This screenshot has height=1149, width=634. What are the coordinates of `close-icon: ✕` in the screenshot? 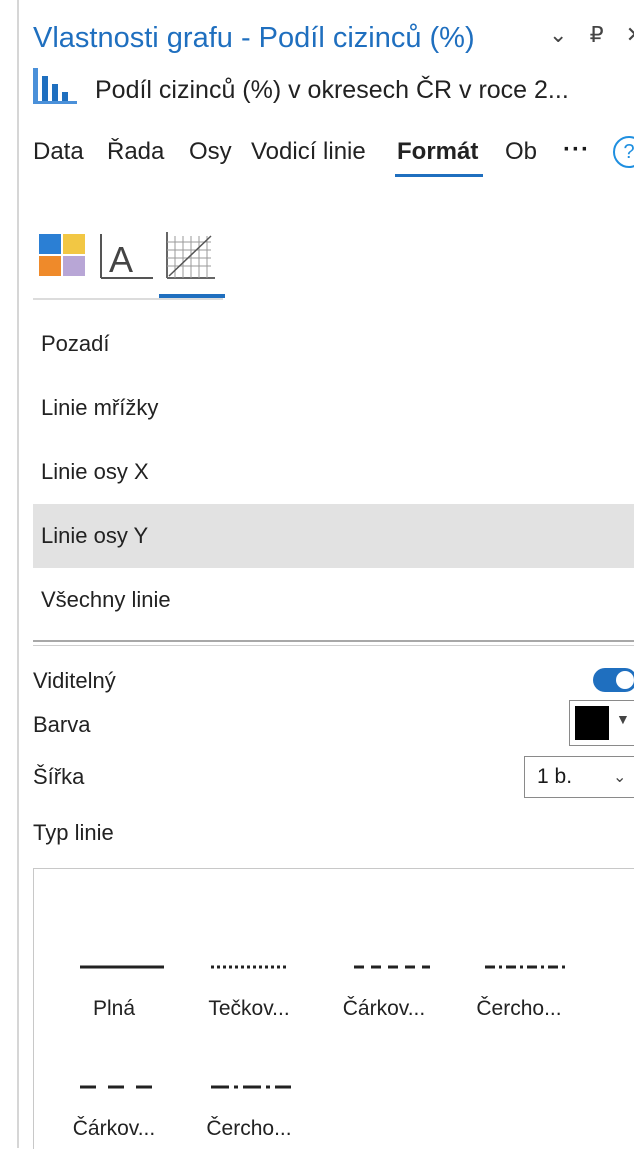 It's located at (630, 35).